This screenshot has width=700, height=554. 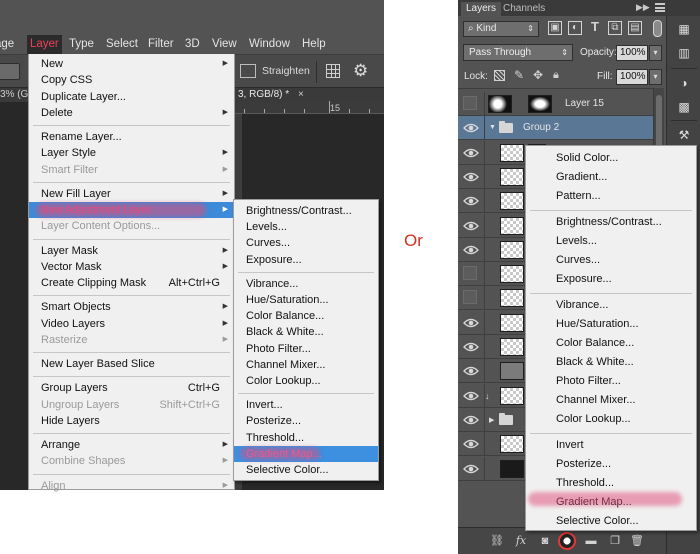 What do you see at coordinates (538, 75) in the screenshot?
I see `lock-position-icon: ✥` at bounding box center [538, 75].